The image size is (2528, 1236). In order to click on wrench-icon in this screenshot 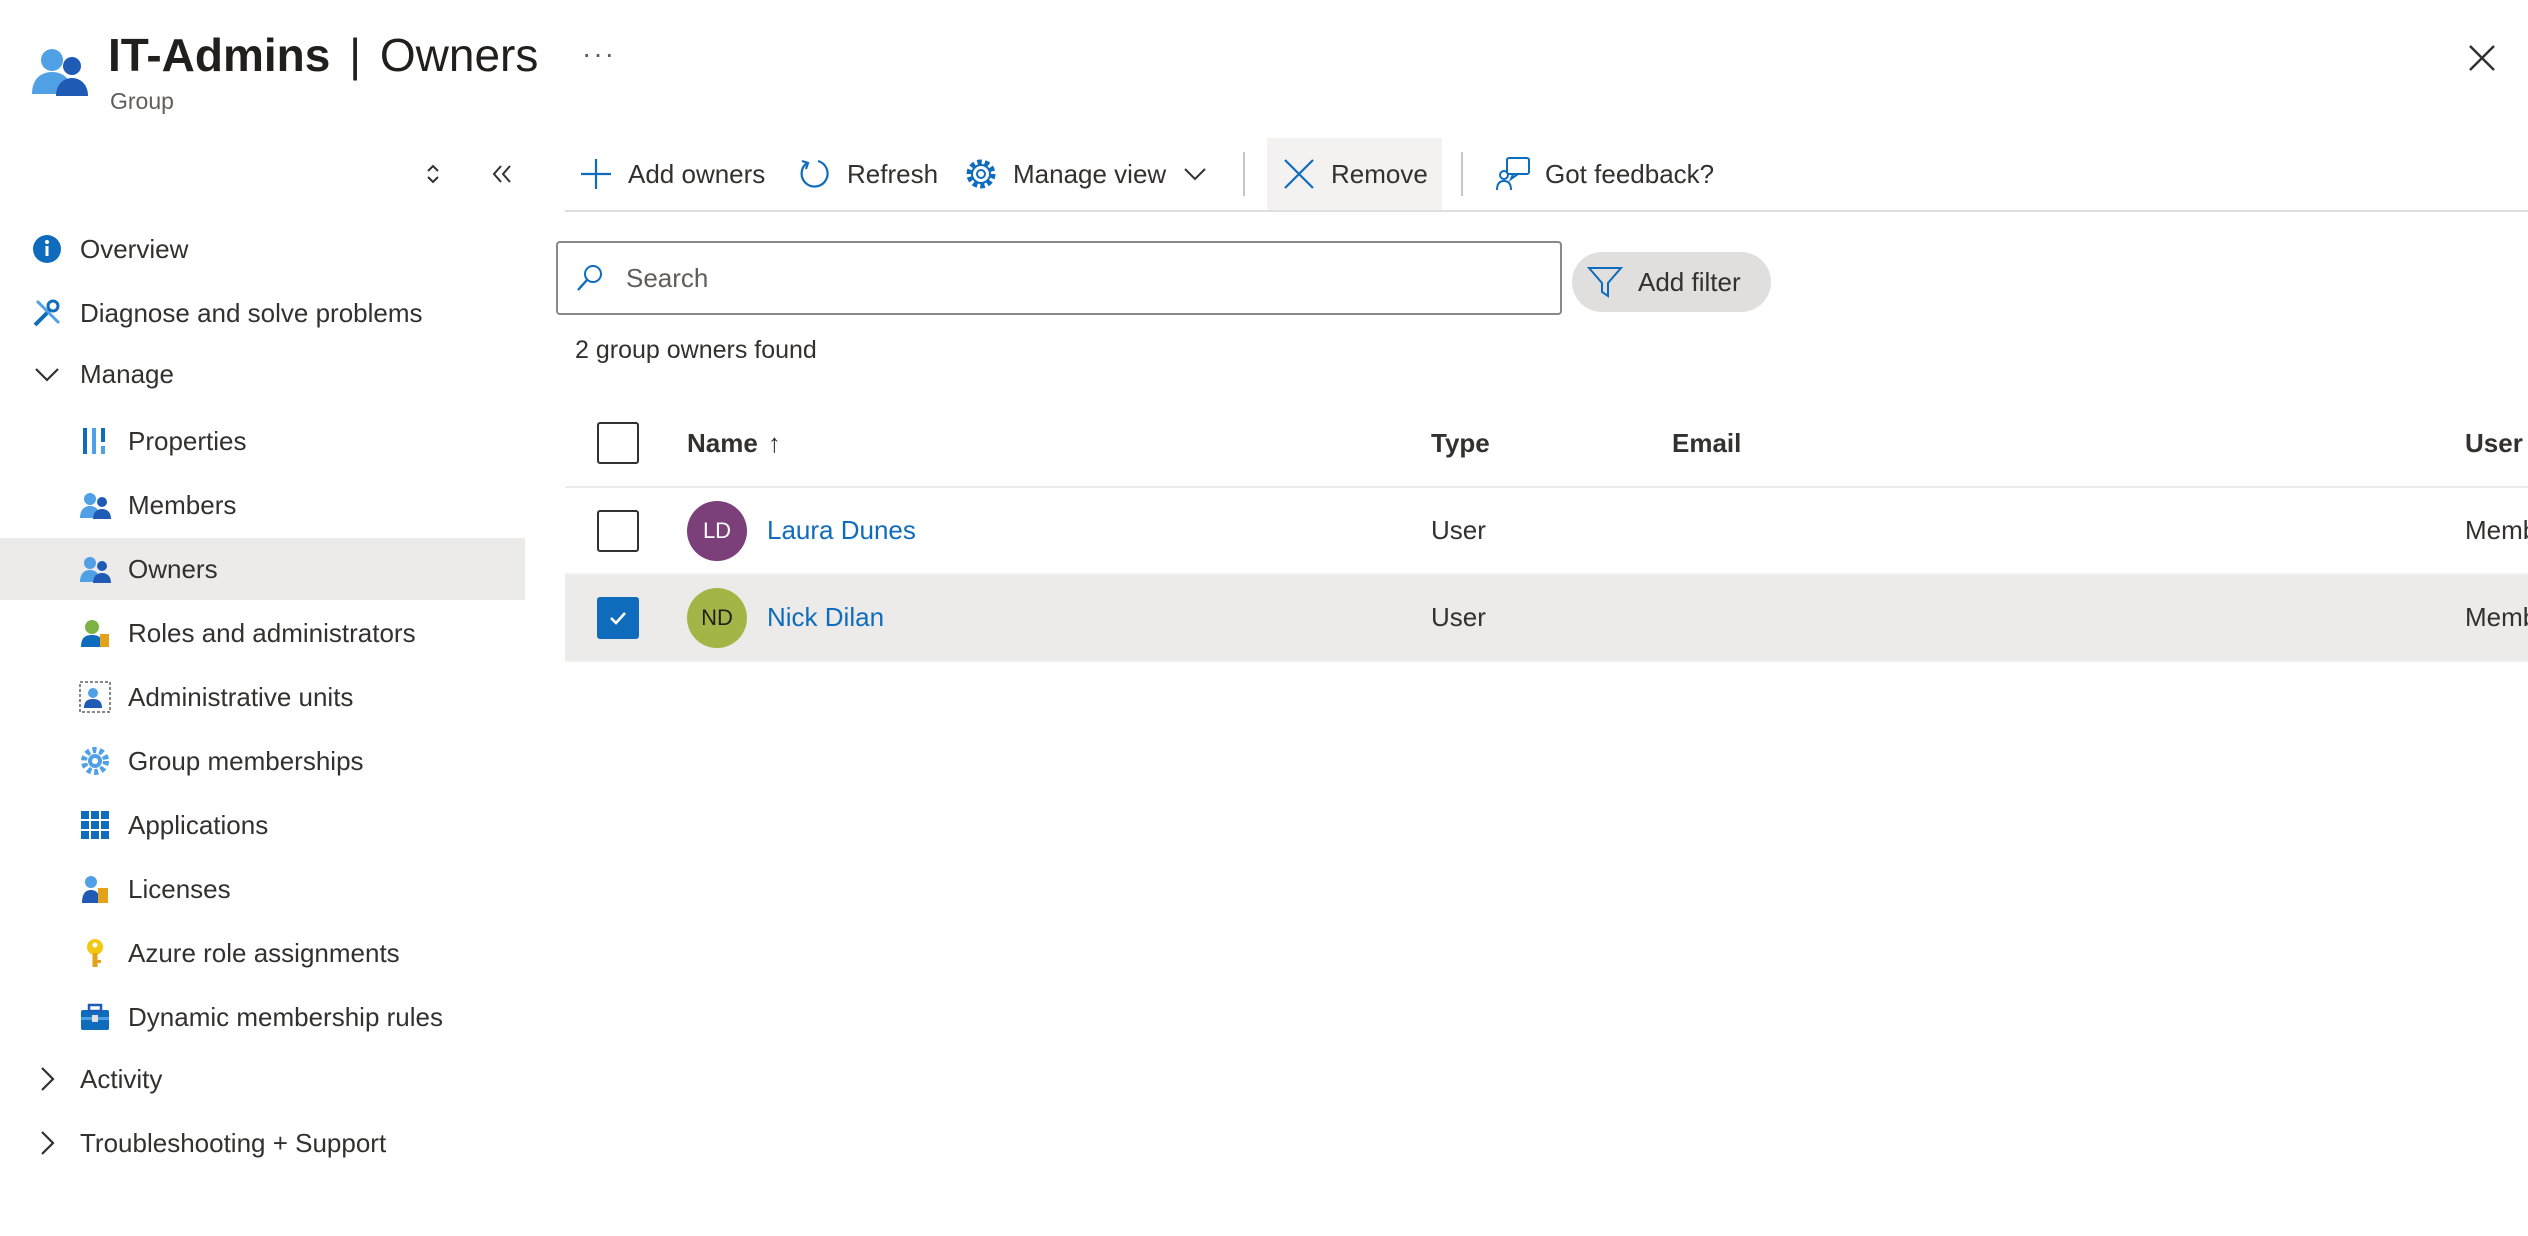, I will do `click(47, 313)`.